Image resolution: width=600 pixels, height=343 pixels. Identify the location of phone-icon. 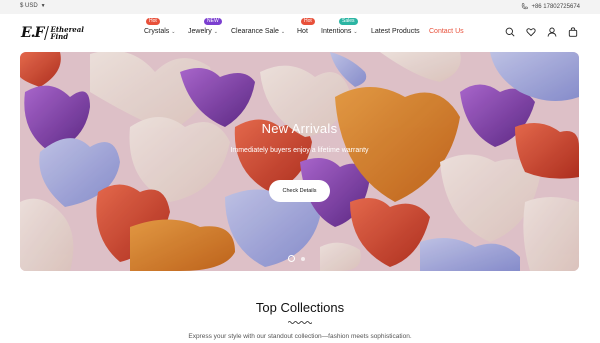
(525, 6).